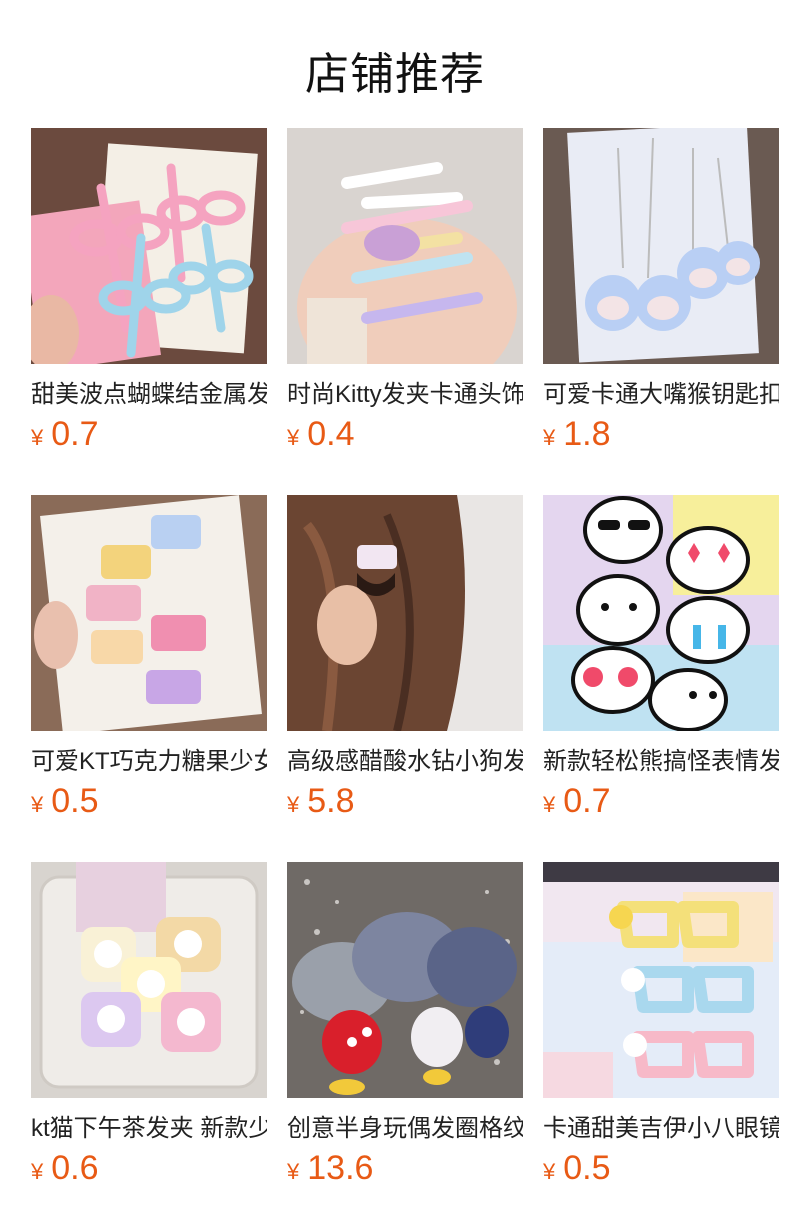  I want to click on product-image-scrunchies, so click(405, 980).